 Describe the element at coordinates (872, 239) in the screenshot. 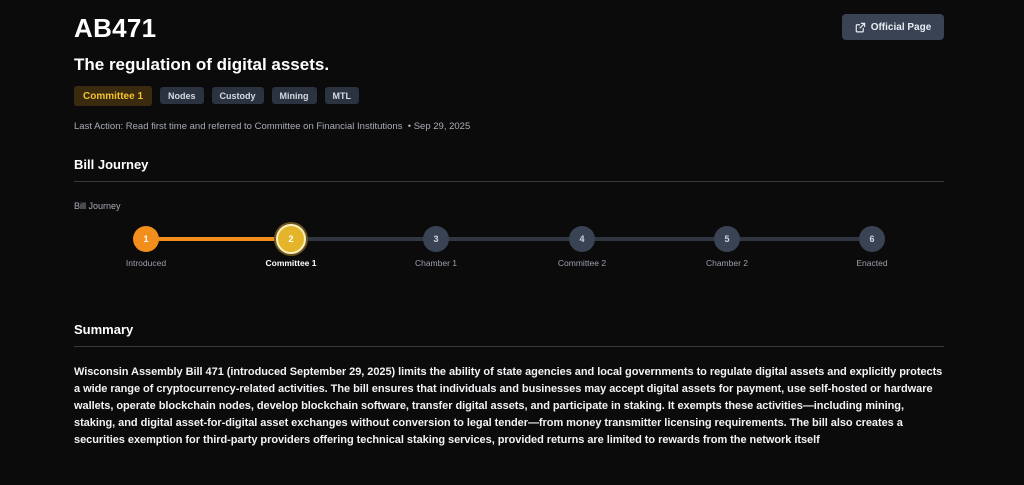

I see `step-marker: 6` at that location.